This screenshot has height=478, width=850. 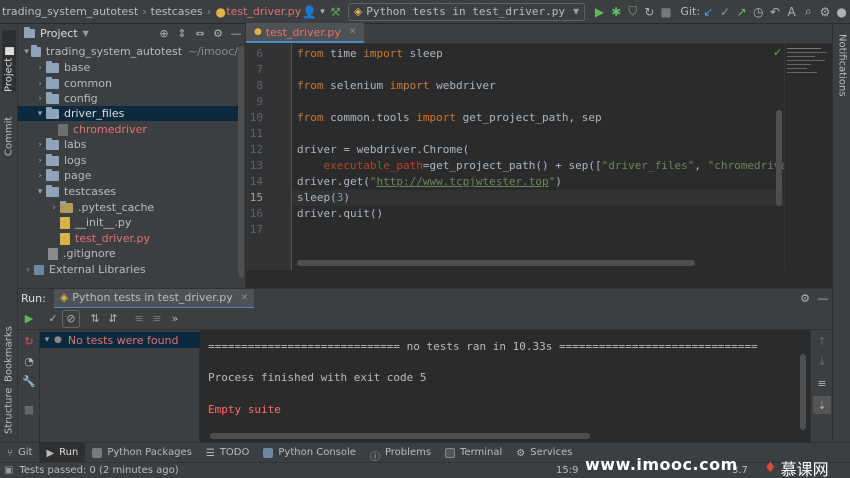 What do you see at coordinates (128, 238) in the screenshot?
I see `tree-item: test_driver.py` at bounding box center [128, 238].